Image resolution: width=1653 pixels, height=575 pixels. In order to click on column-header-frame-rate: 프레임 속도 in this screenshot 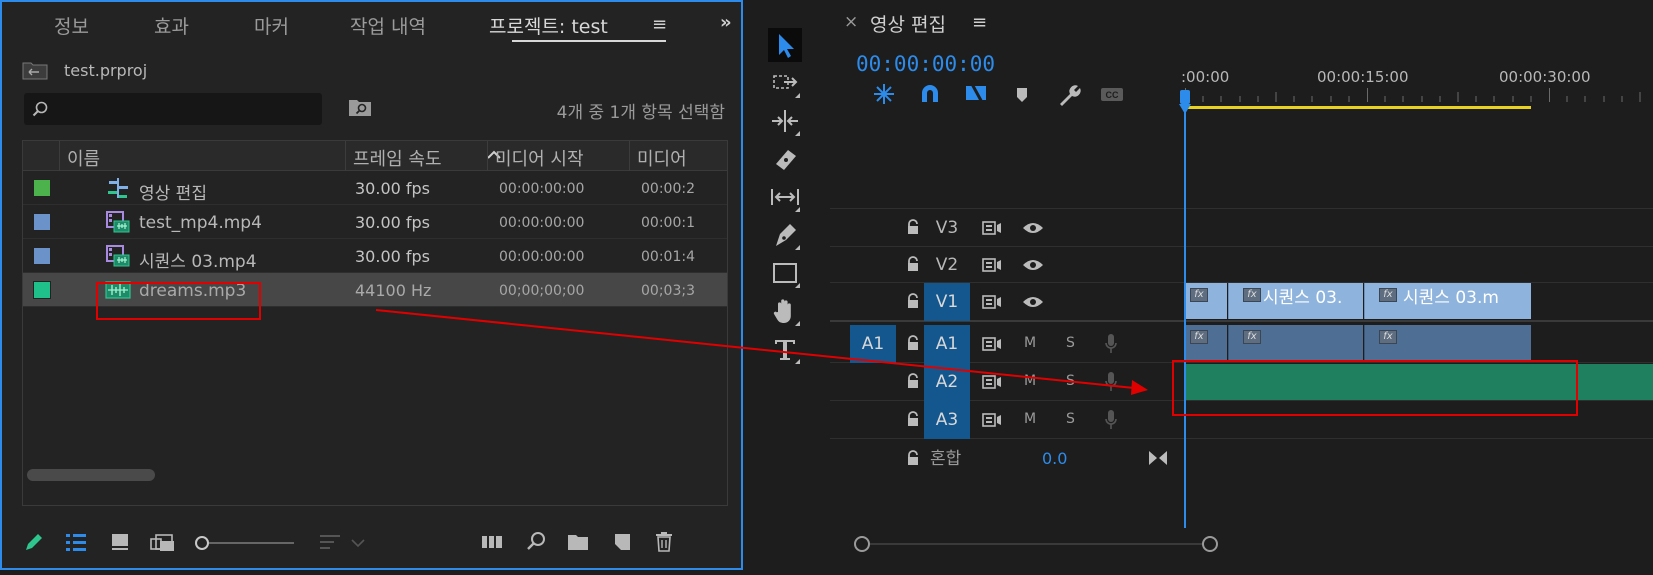, I will do `click(397, 158)`.